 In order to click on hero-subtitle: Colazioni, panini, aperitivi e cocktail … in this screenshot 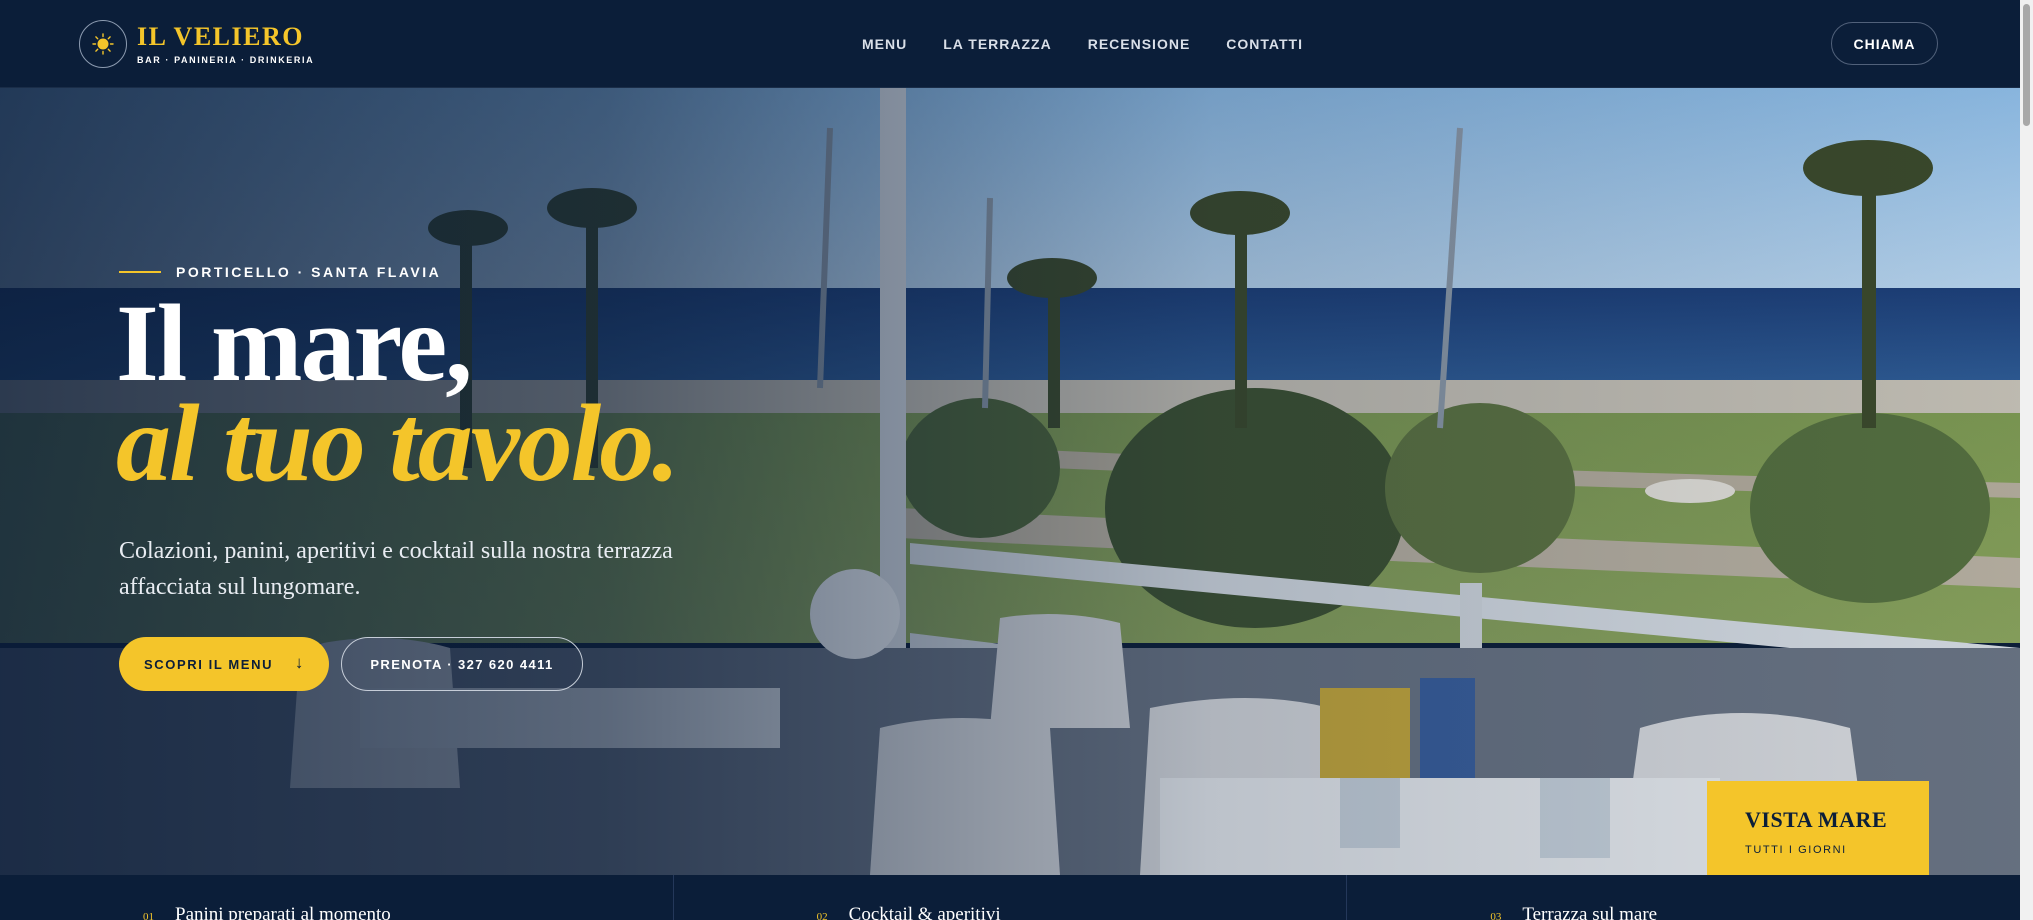, I will do `click(396, 569)`.